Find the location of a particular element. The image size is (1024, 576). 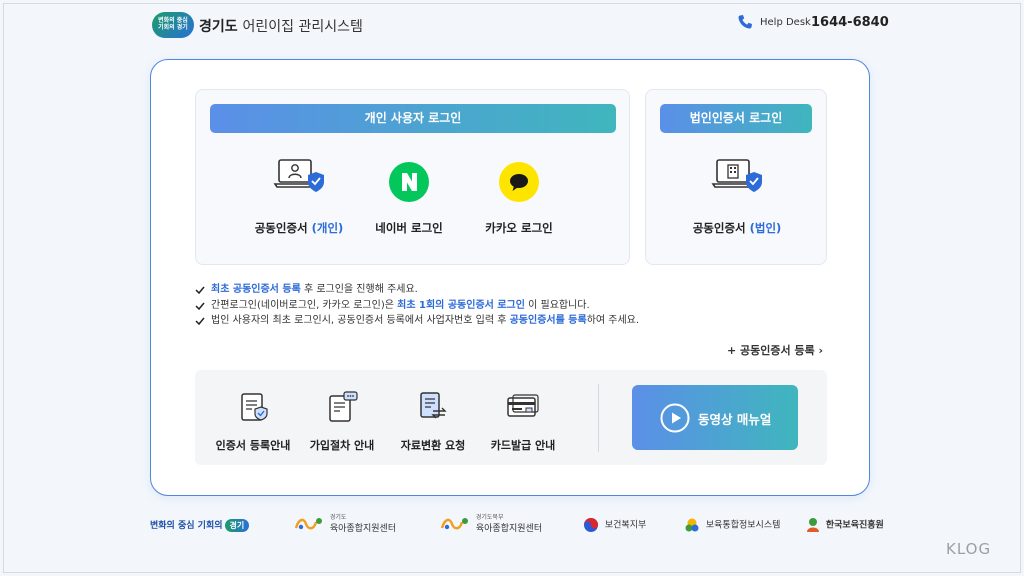

logo-line-2: 기회의 경기 is located at coordinates (173, 27).